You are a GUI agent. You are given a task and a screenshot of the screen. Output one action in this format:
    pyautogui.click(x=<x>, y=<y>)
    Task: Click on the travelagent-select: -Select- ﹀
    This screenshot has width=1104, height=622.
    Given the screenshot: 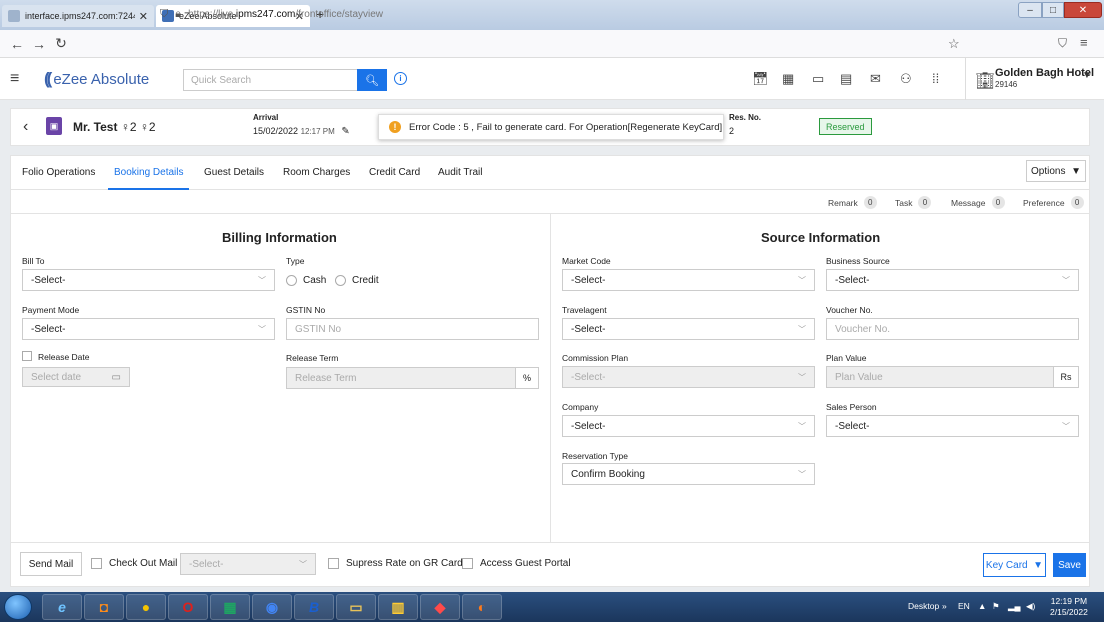 What is the action you would take?
    pyautogui.click(x=688, y=329)
    